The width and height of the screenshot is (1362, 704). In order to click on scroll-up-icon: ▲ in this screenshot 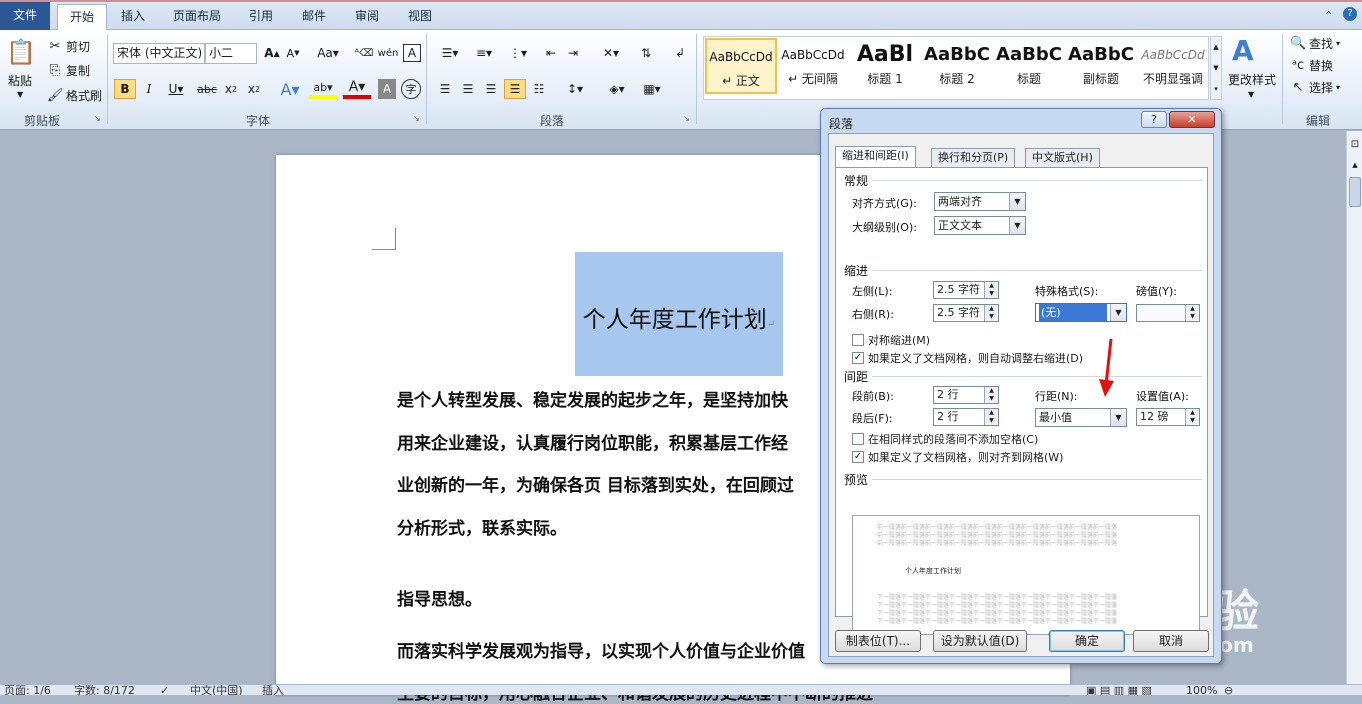, I will do `click(1355, 167)`.